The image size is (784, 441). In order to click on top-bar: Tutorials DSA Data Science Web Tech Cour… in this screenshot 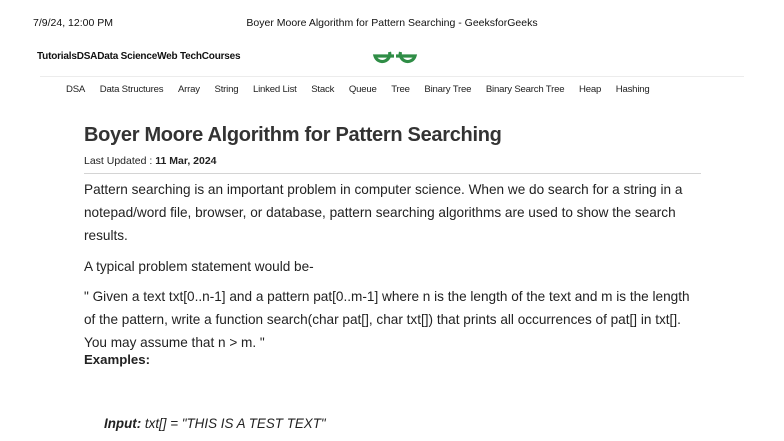, I will do `click(395, 59)`.